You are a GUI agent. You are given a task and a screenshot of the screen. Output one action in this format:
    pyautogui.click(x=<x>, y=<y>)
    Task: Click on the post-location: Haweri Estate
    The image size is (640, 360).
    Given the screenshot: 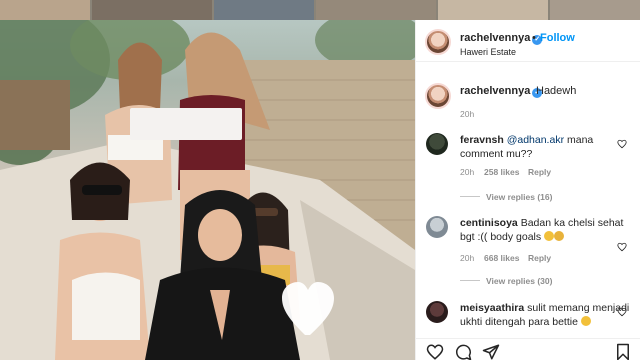 What is the action you would take?
    pyautogui.click(x=488, y=52)
    